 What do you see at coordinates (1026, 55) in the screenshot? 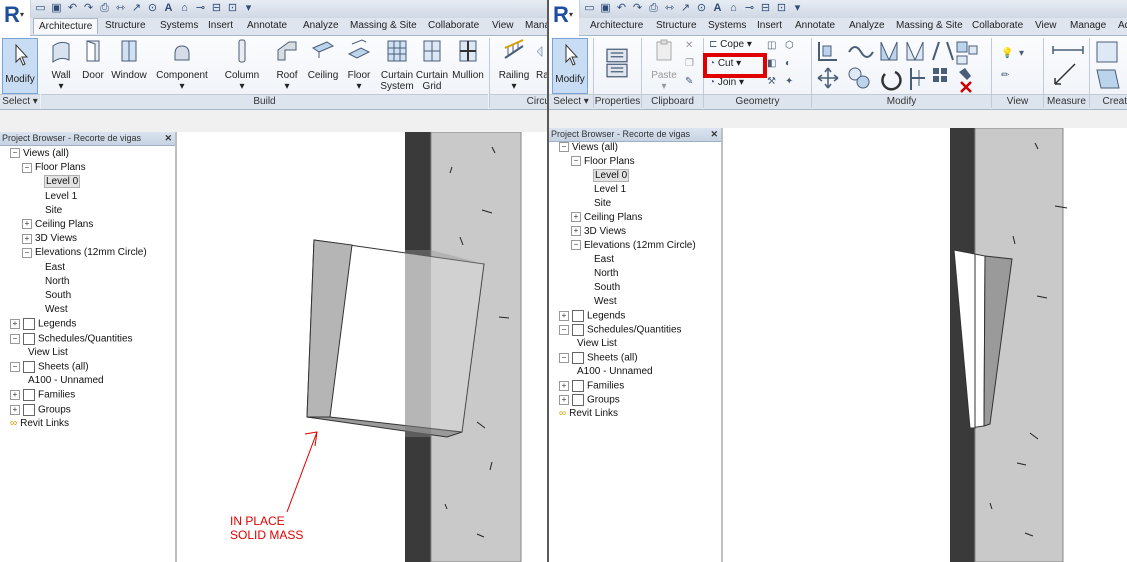
I see `override-icon: ▾` at bounding box center [1026, 55].